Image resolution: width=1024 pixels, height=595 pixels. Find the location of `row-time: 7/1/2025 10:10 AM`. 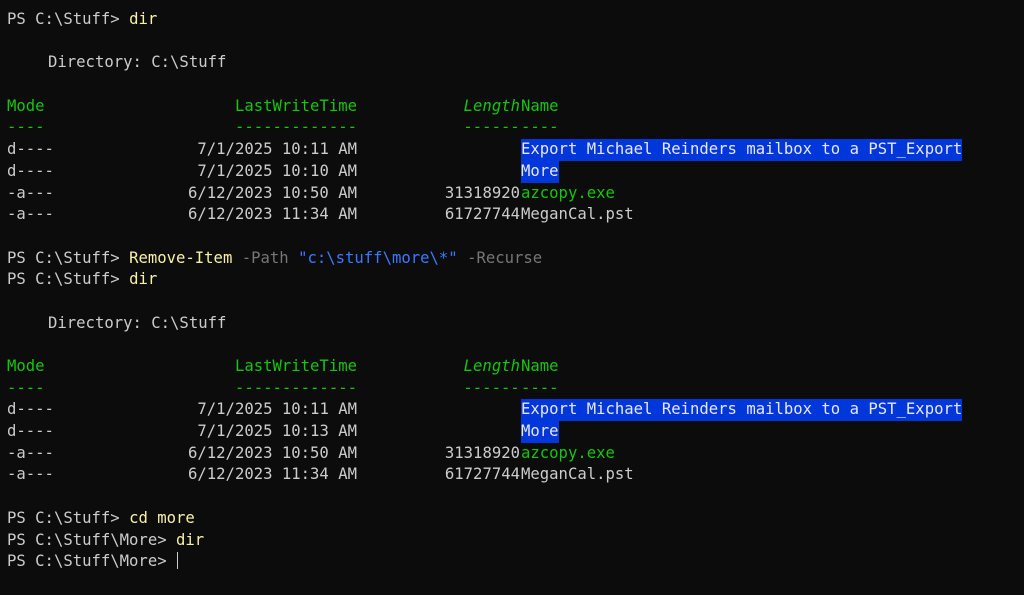

row-time: 7/1/2025 10:10 AM is located at coordinates (277, 170).